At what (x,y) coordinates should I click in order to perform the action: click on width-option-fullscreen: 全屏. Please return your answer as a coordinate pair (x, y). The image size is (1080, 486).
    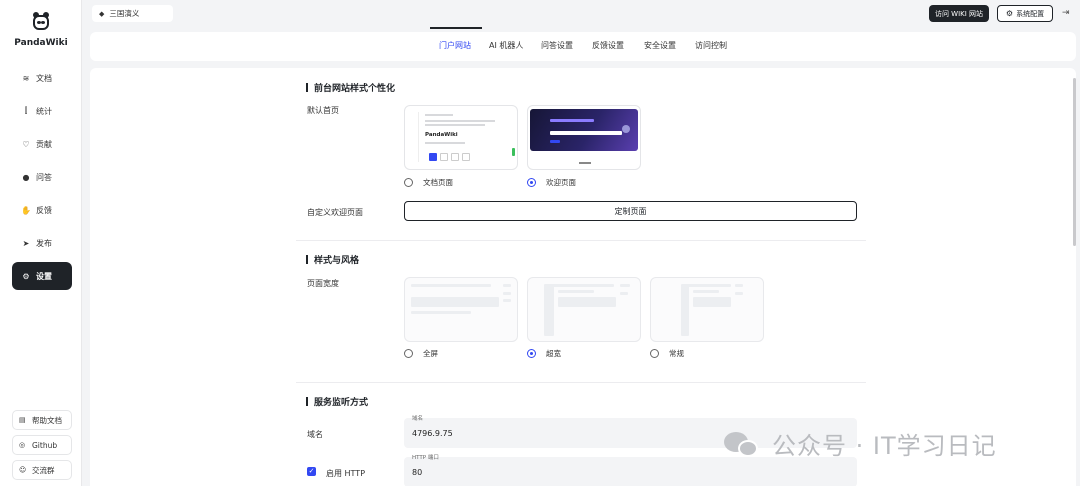
    Looking at the image, I should click on (421, 353).